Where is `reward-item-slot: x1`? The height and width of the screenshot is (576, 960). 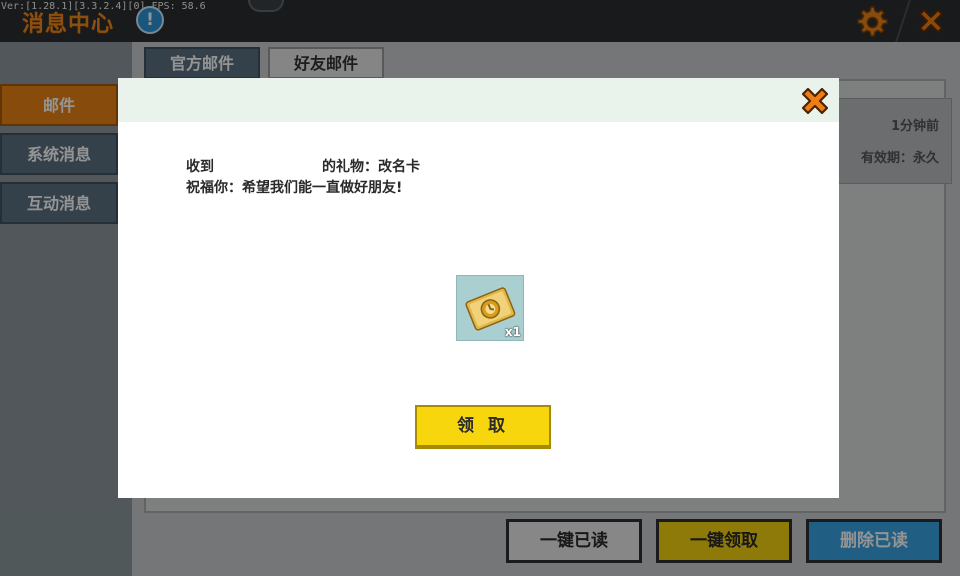 reward-item-slot: x1 is located at coordinates (490, 308).